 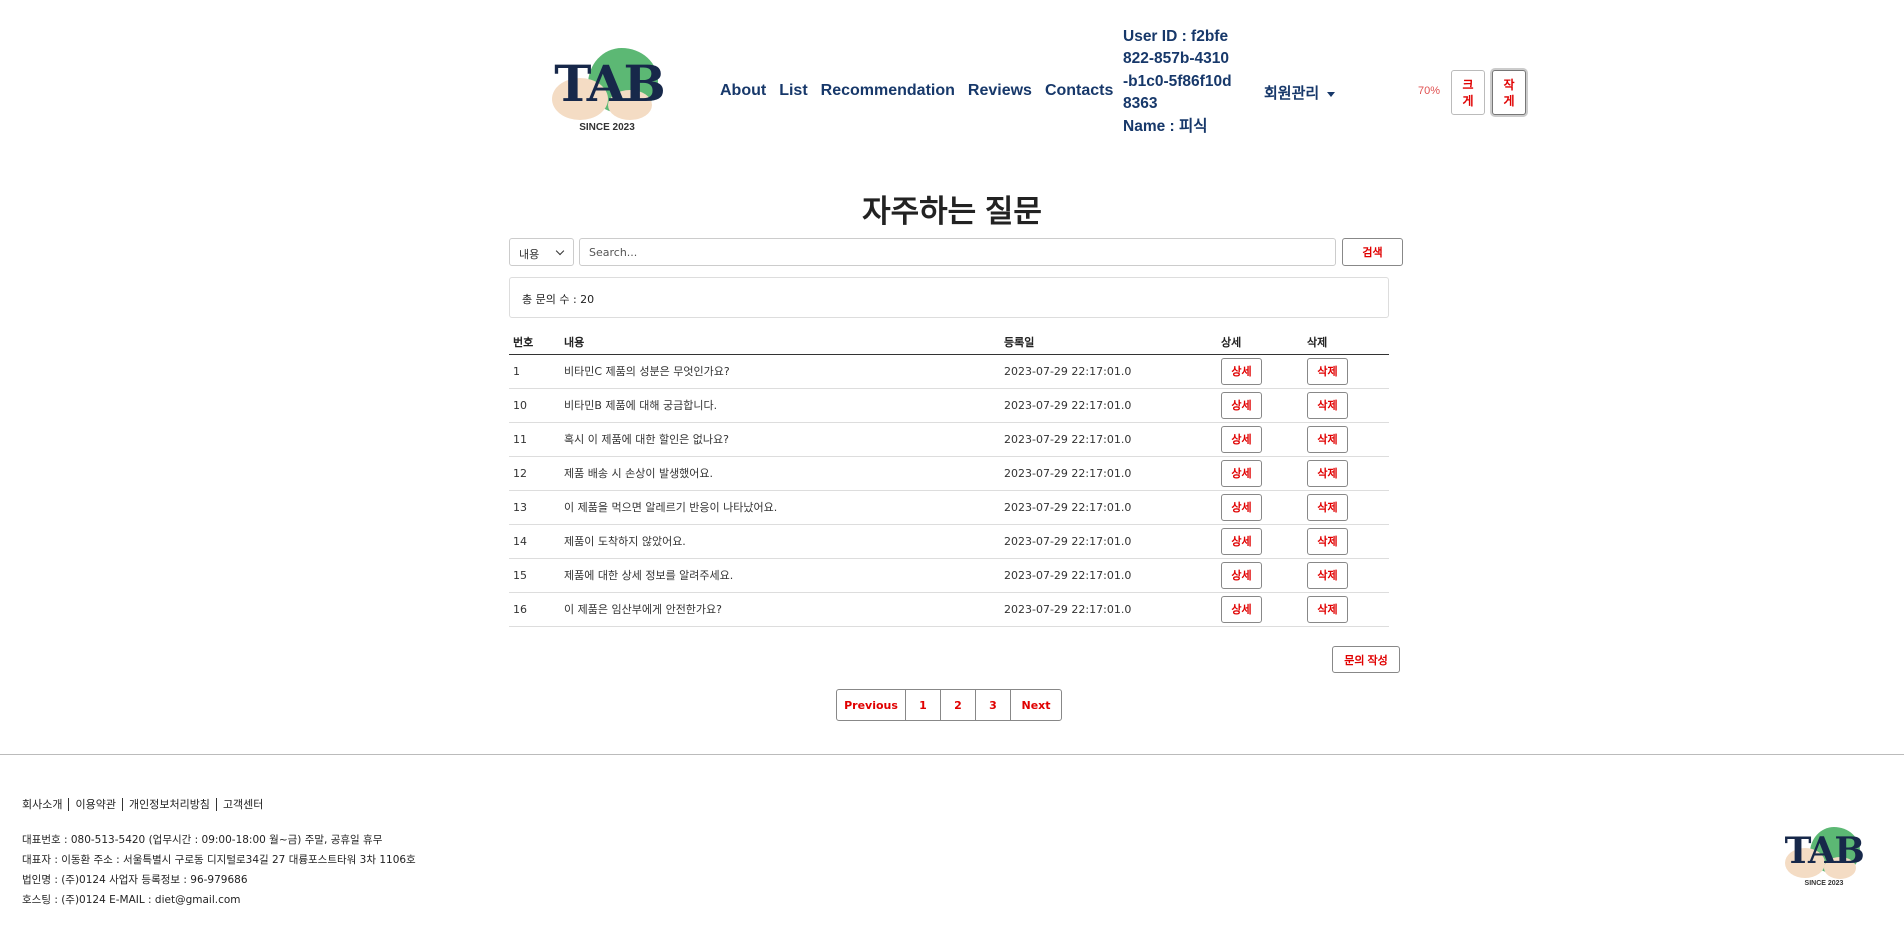 What do you see at coordinates (534, 575) in the screenshot?
I see `row-number: 15` at bounding box center [534, 575].